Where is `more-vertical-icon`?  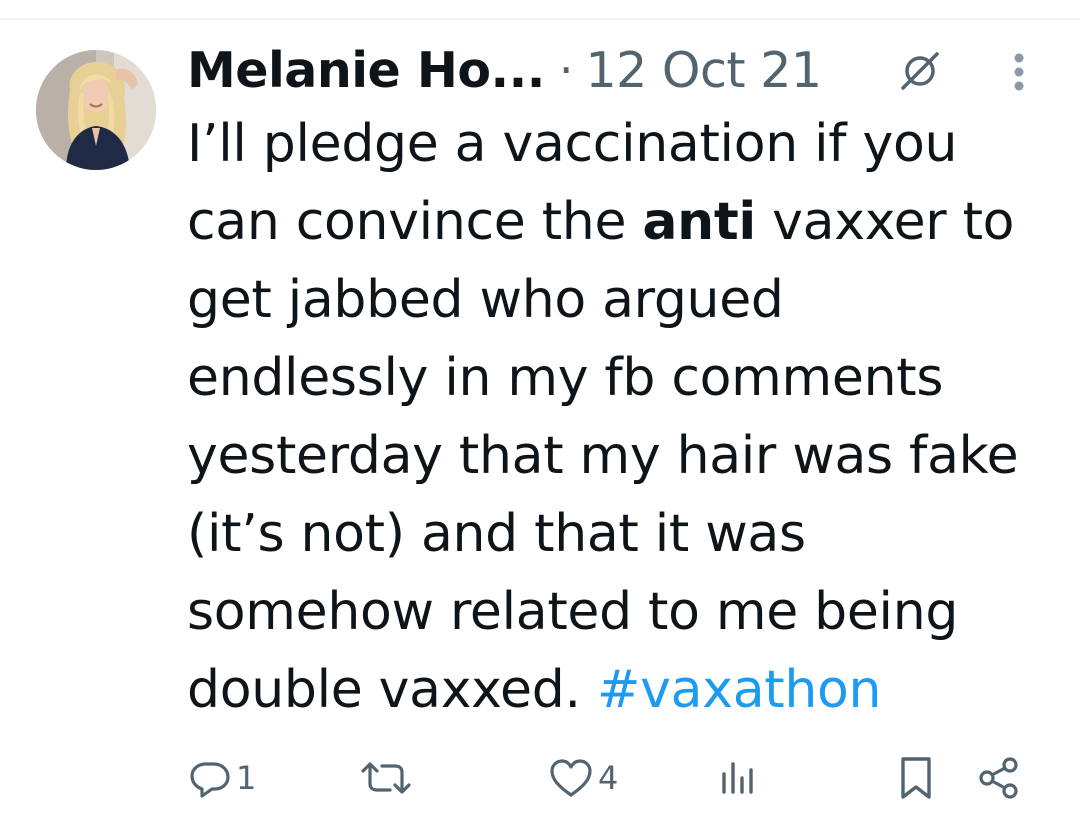
more-vertical-icon is located at coordinates (1019, 72).